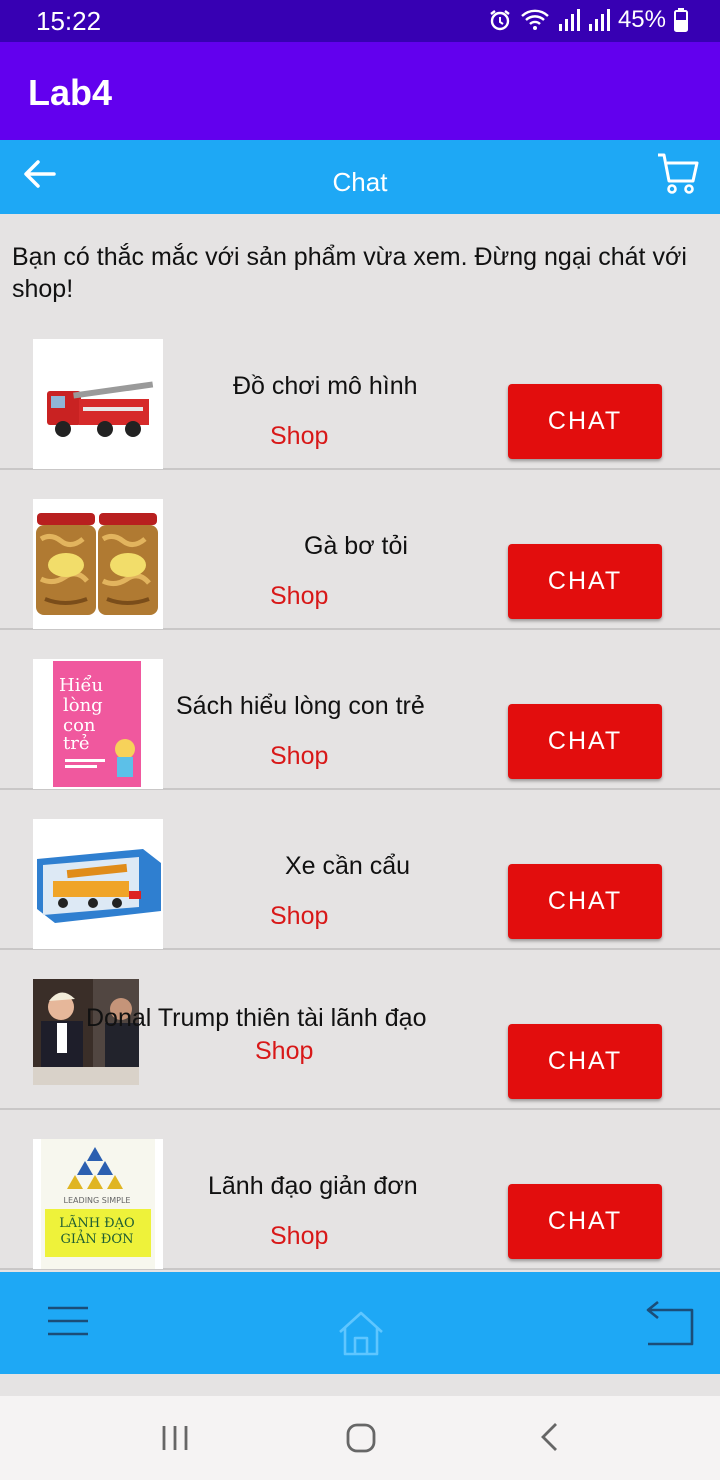  What do you see at coordinates (97, 1238) in the screenshot?
I see `book-title-line: GIẢN ĐƠN` at bounding box center [97, 1238].